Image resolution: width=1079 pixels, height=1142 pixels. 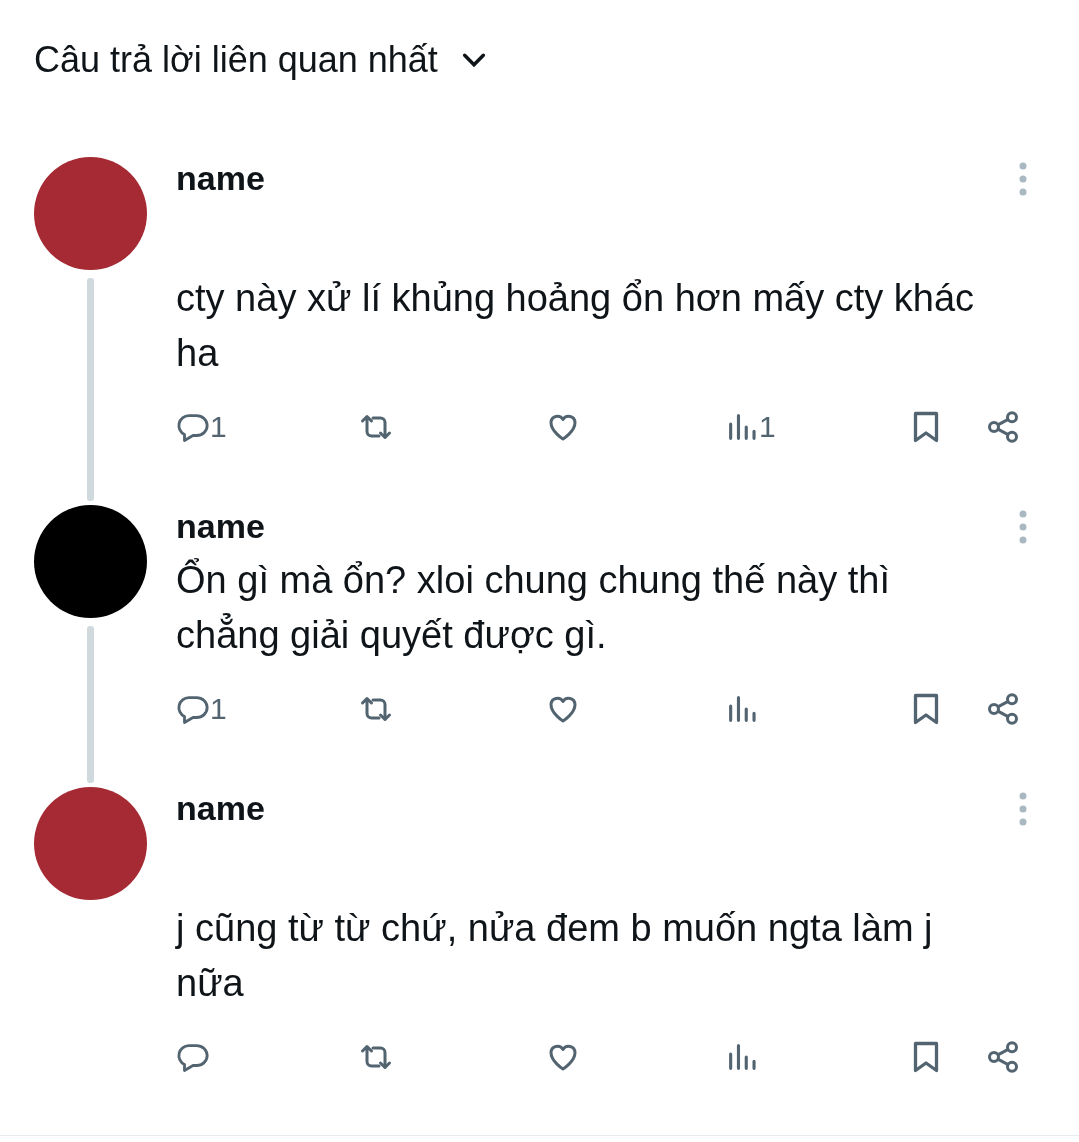 What do you see at coordinates (767, 427) in the screenshot?
I see `view-count: 1` at bounding box center [767, 427].